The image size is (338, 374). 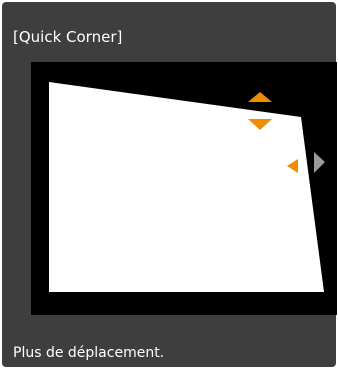 I want to click on dialog-title: [Quick Corner], so click(x=68, y=37).